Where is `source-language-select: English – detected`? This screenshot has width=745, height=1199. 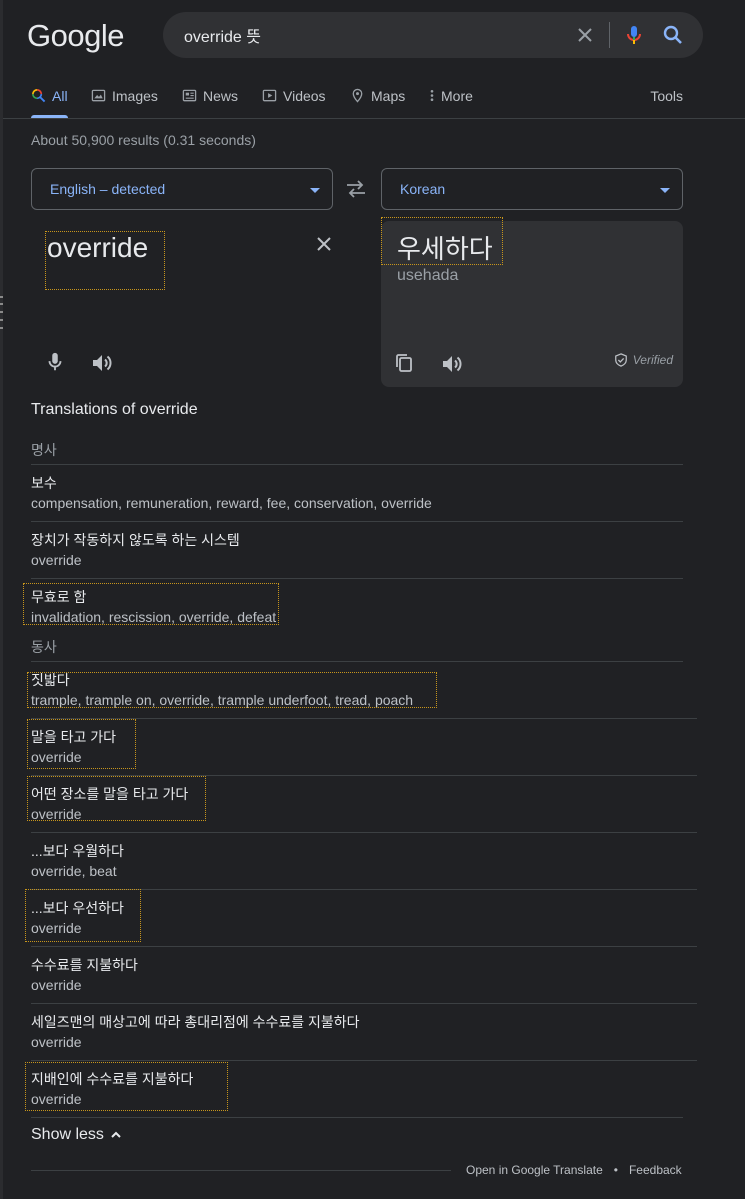 source-language-select: English – detected is located at coordinates (182, 189).